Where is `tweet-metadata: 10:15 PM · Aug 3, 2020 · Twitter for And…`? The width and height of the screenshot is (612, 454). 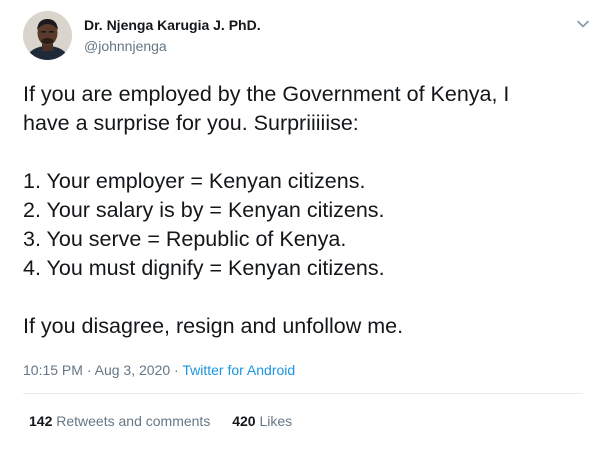 tweet-metadata: 10:15 PM · Aug 3, 2020 · Twitter for And… is located at coordinates (159, 370).